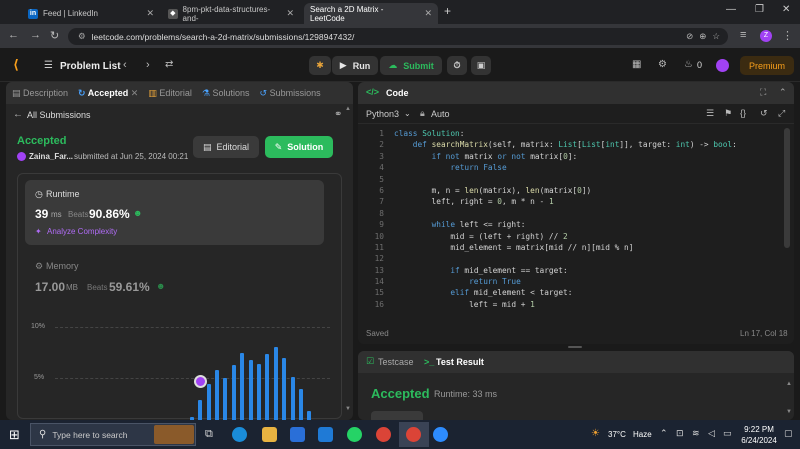 Image resolution: width=800 pixels, height=449 pixels. I want to click on incognito-icon: ⊘, so click(689, 36).